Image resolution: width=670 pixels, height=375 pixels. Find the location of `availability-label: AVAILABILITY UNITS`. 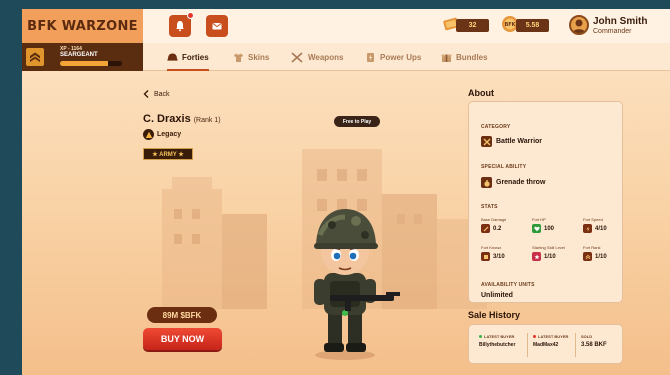

availability-label: AVAILABILITY UNITS is located at coordinates (508, 285).